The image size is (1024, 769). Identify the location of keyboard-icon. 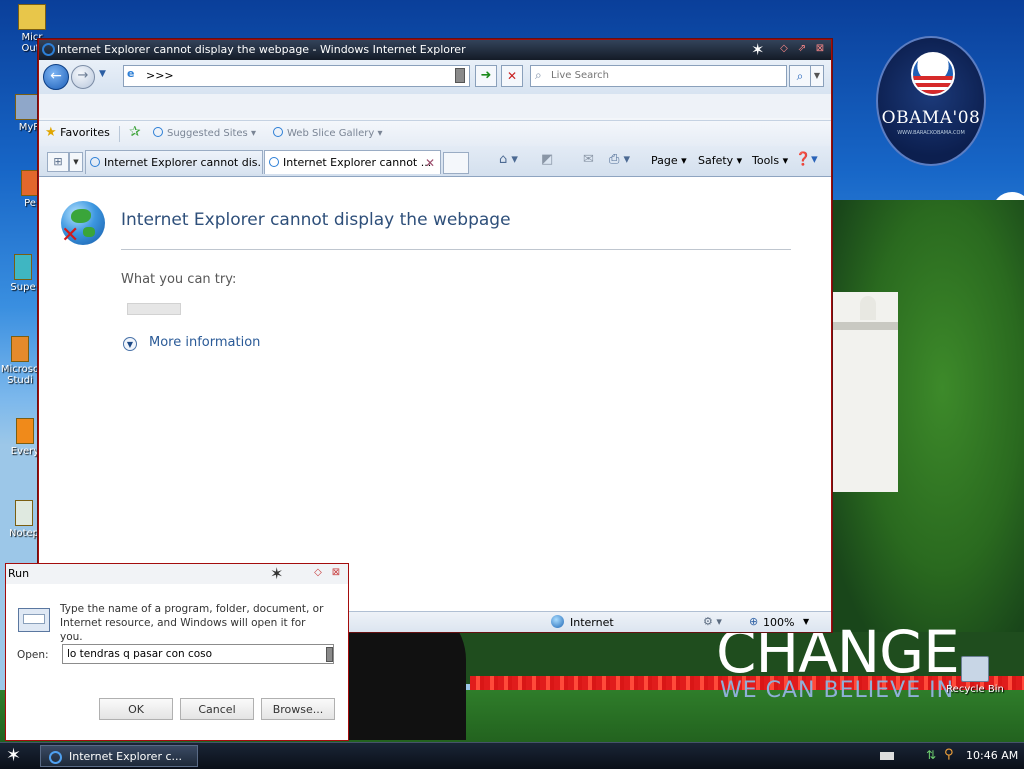
(887, 756).